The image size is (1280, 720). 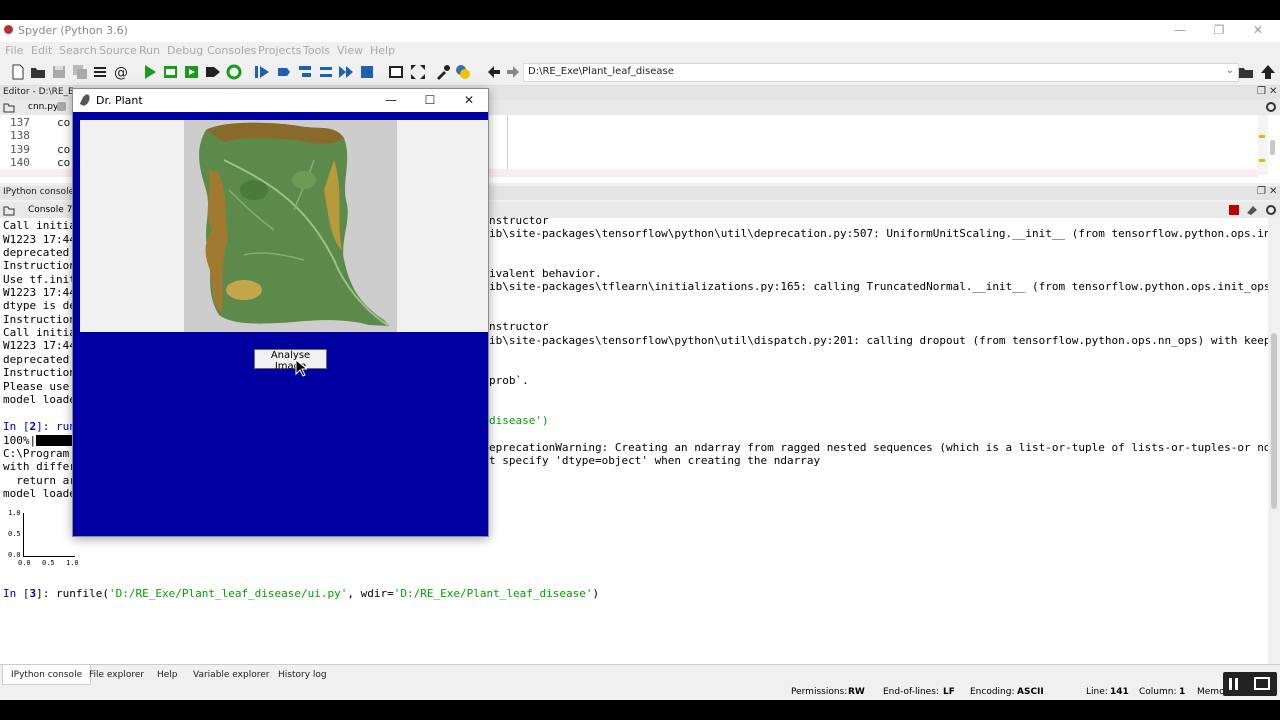 What do you see at coordinates (78, 50) in the screenshot?
I see `menu-search: Search` at bounding box center [78, 50].